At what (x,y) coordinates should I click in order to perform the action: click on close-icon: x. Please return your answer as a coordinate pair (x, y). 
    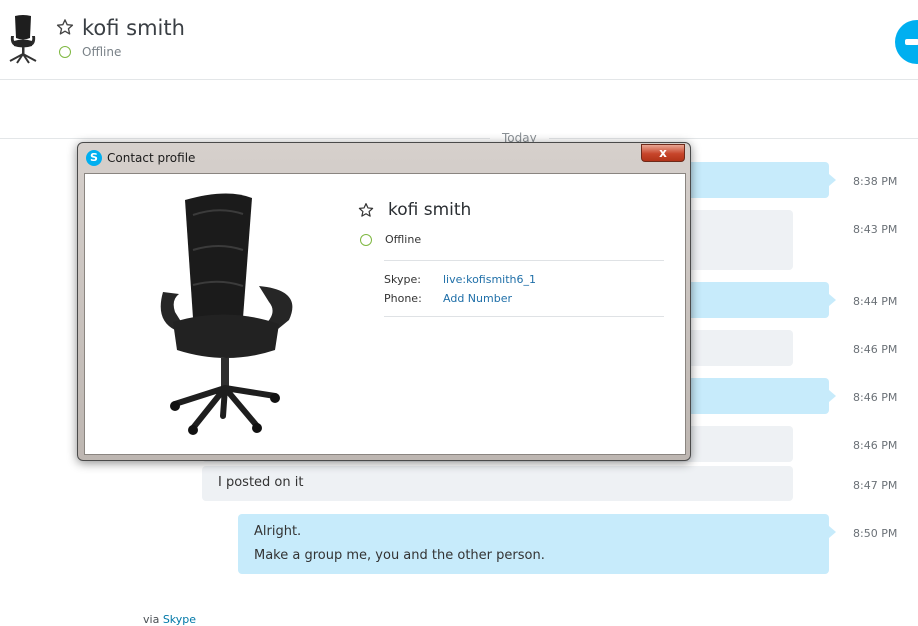
    Looking at the image, I should click on (663, 153).